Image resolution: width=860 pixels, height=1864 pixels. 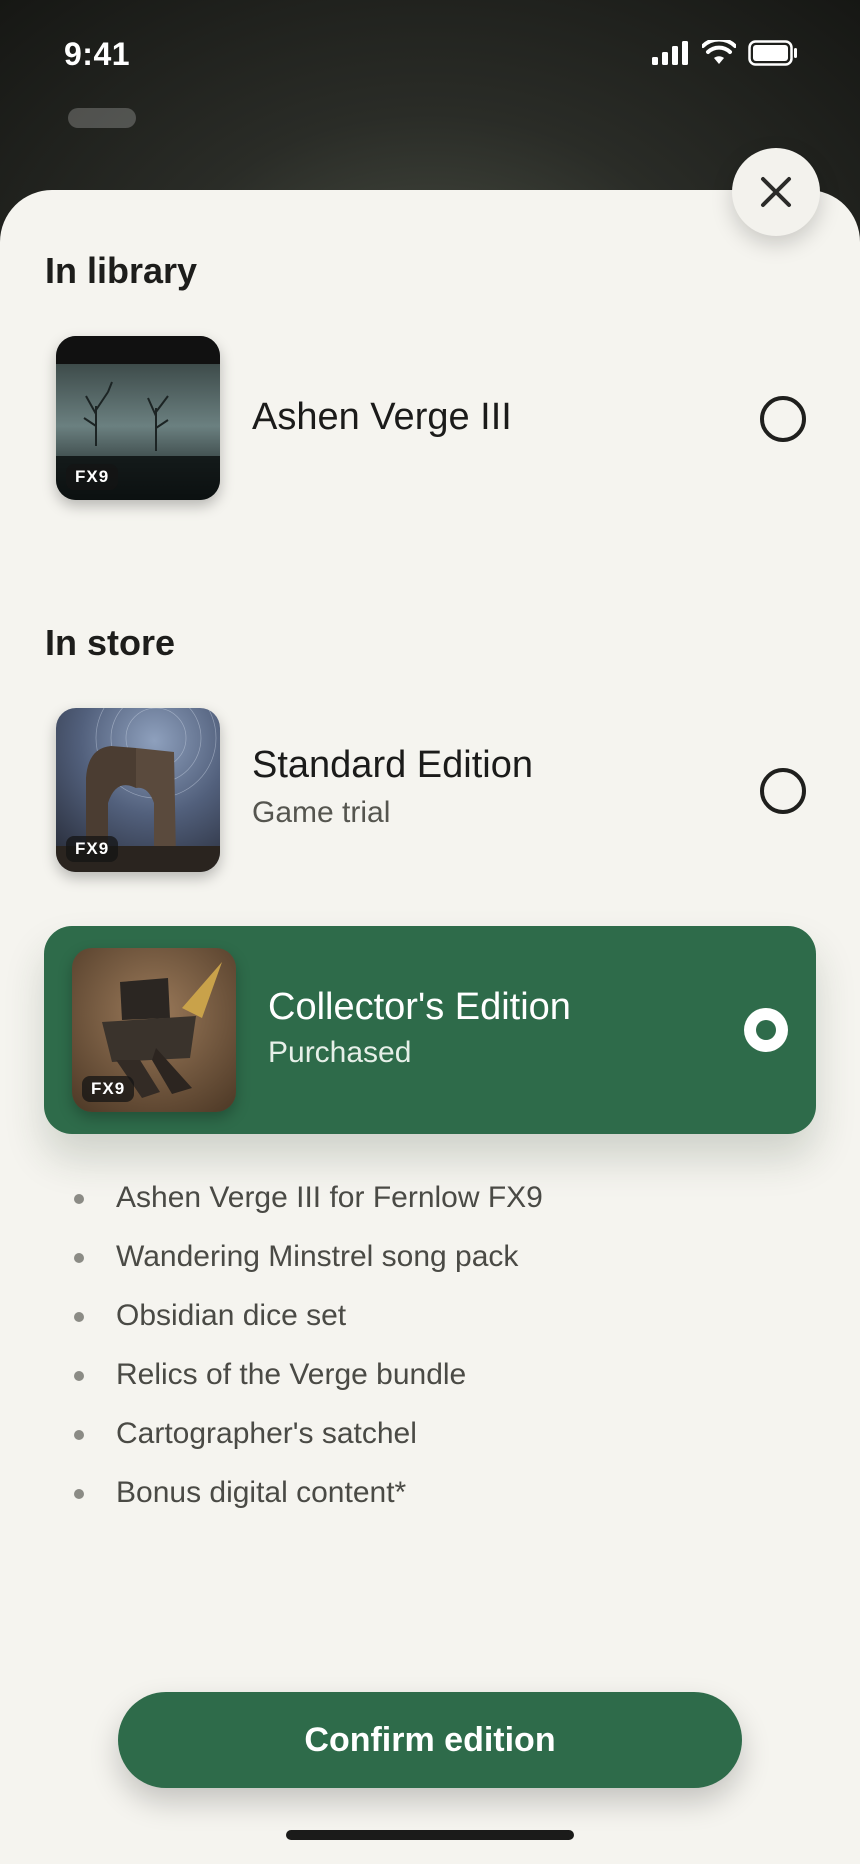 What do you see at coordinates (102, 118) in the screenshot?
I see `dynamic-island-pill` at bounding box center [102, 118].